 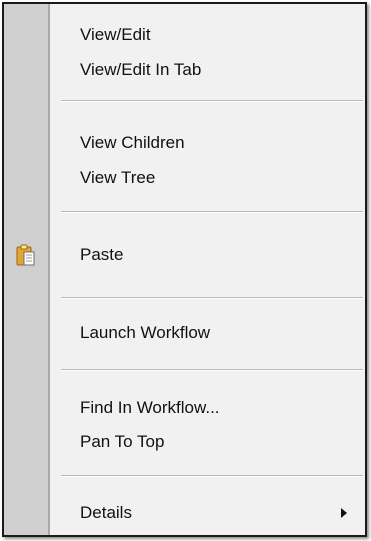 What do you see at coordinates (122, 441) in the screenshot?
I see `menu-item-label: Pan To Top` at bounding box center [122, 441].